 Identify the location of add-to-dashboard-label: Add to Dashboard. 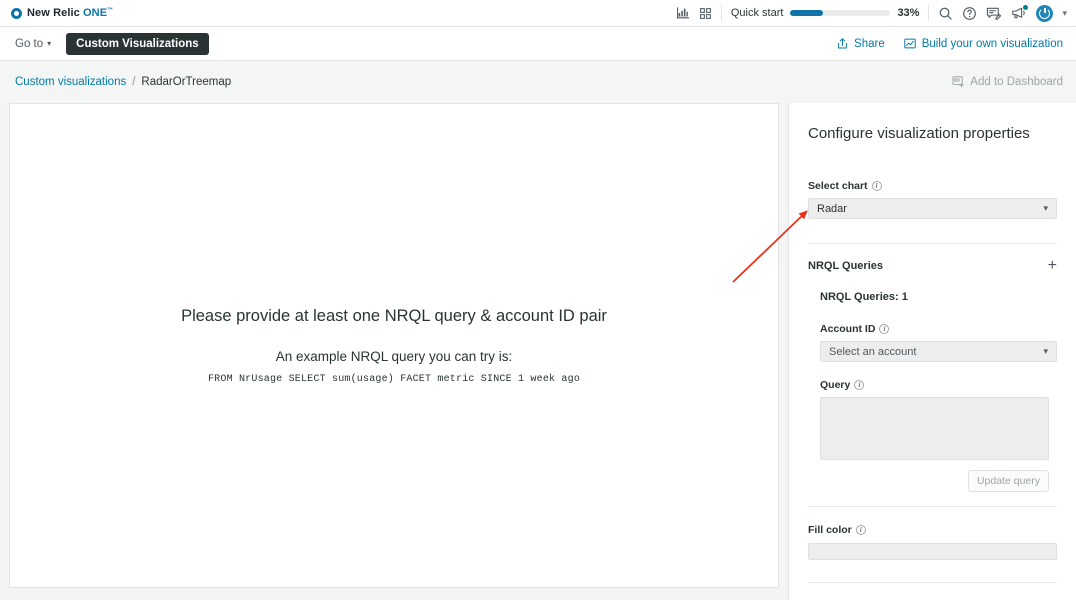
(1016, 81).